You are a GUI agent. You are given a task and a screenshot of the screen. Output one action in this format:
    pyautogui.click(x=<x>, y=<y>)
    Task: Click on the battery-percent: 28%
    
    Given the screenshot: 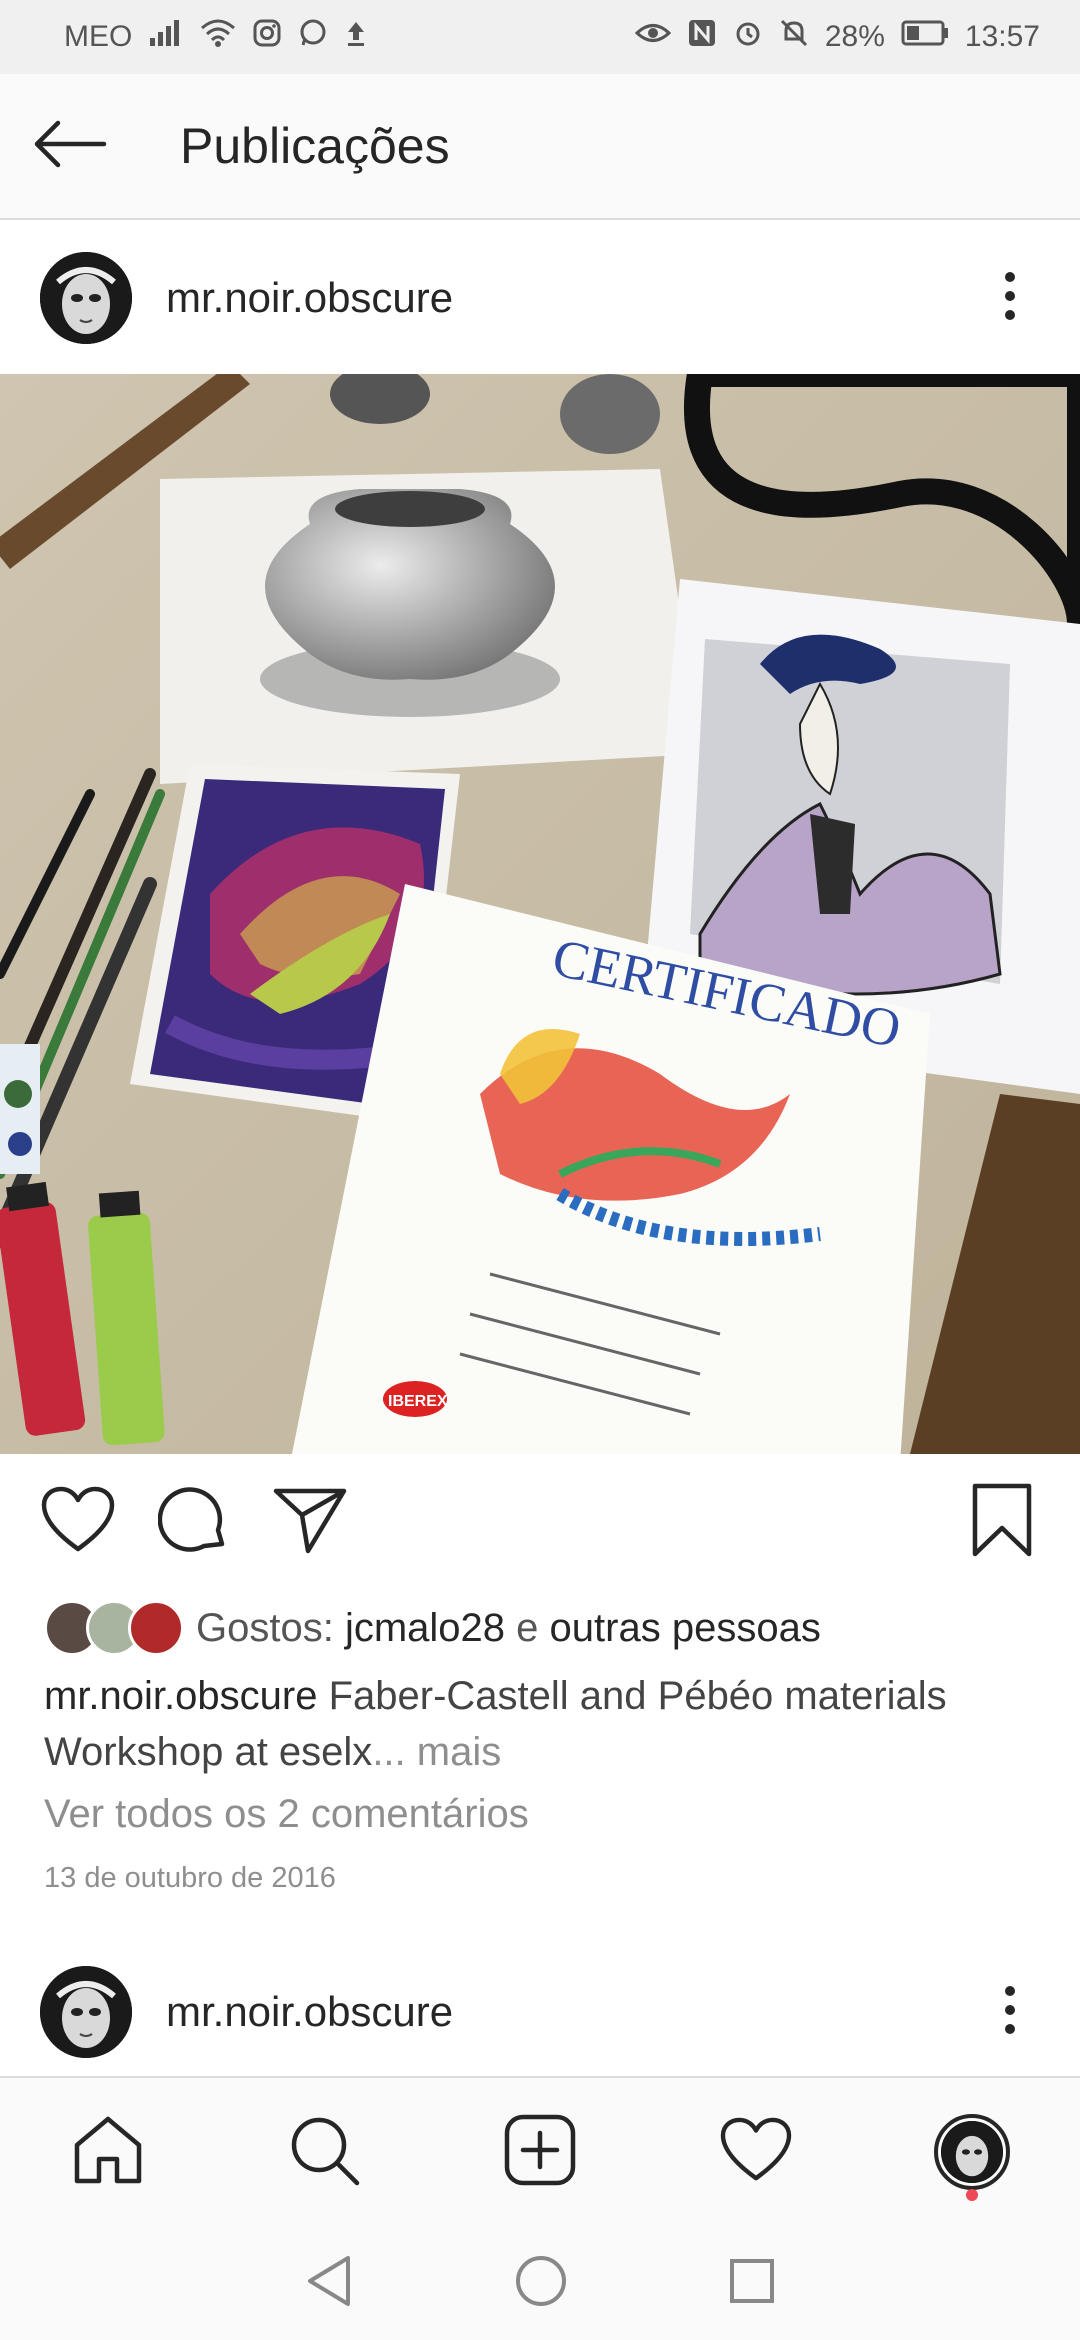 What is the action you would take?
    pyautogui.click(x=854, y=36)
    